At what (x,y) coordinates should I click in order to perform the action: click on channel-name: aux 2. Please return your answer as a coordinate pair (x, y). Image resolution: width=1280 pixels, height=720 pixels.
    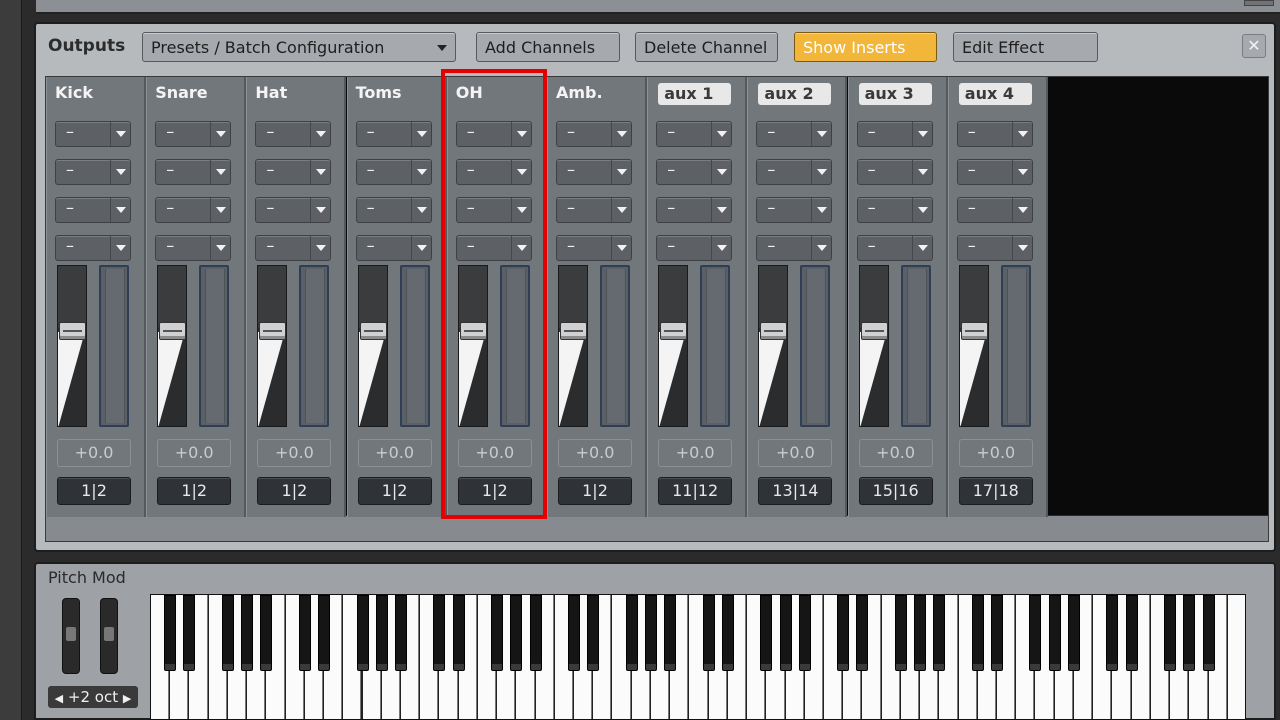
    Looking at the image, I should click on (795, 94).